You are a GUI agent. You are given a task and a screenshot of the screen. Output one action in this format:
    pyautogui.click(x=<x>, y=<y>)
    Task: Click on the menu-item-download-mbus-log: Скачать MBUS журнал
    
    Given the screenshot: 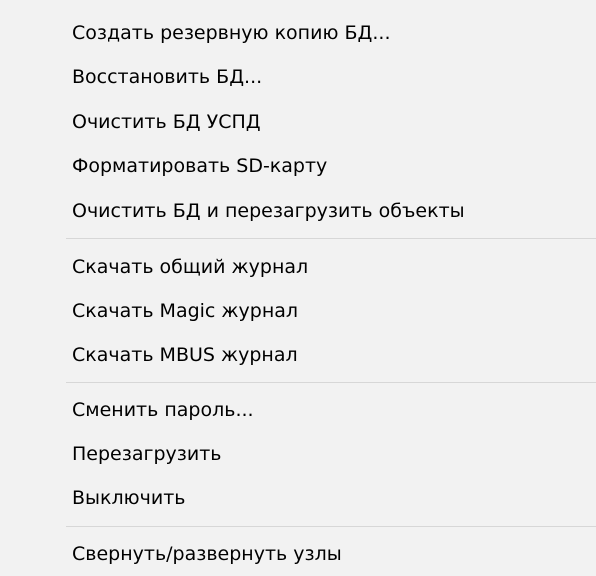 What is the action you would take?
    pyautogui.click(x=298, y=355)
    